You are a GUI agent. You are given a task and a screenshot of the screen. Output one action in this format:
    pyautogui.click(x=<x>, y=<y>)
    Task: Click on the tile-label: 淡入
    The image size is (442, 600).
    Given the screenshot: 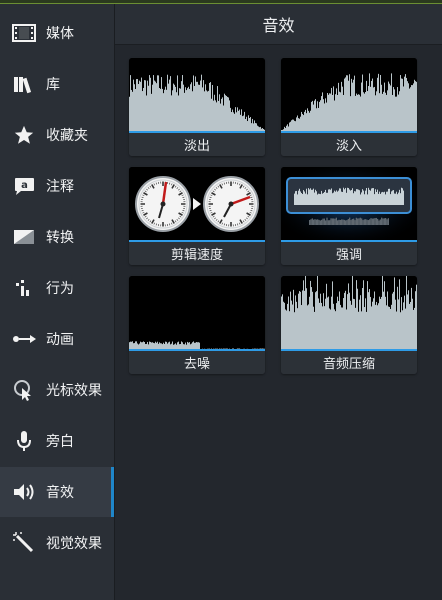 What is the action you would take?
    pyautogui.click(x=349, y=144)
    